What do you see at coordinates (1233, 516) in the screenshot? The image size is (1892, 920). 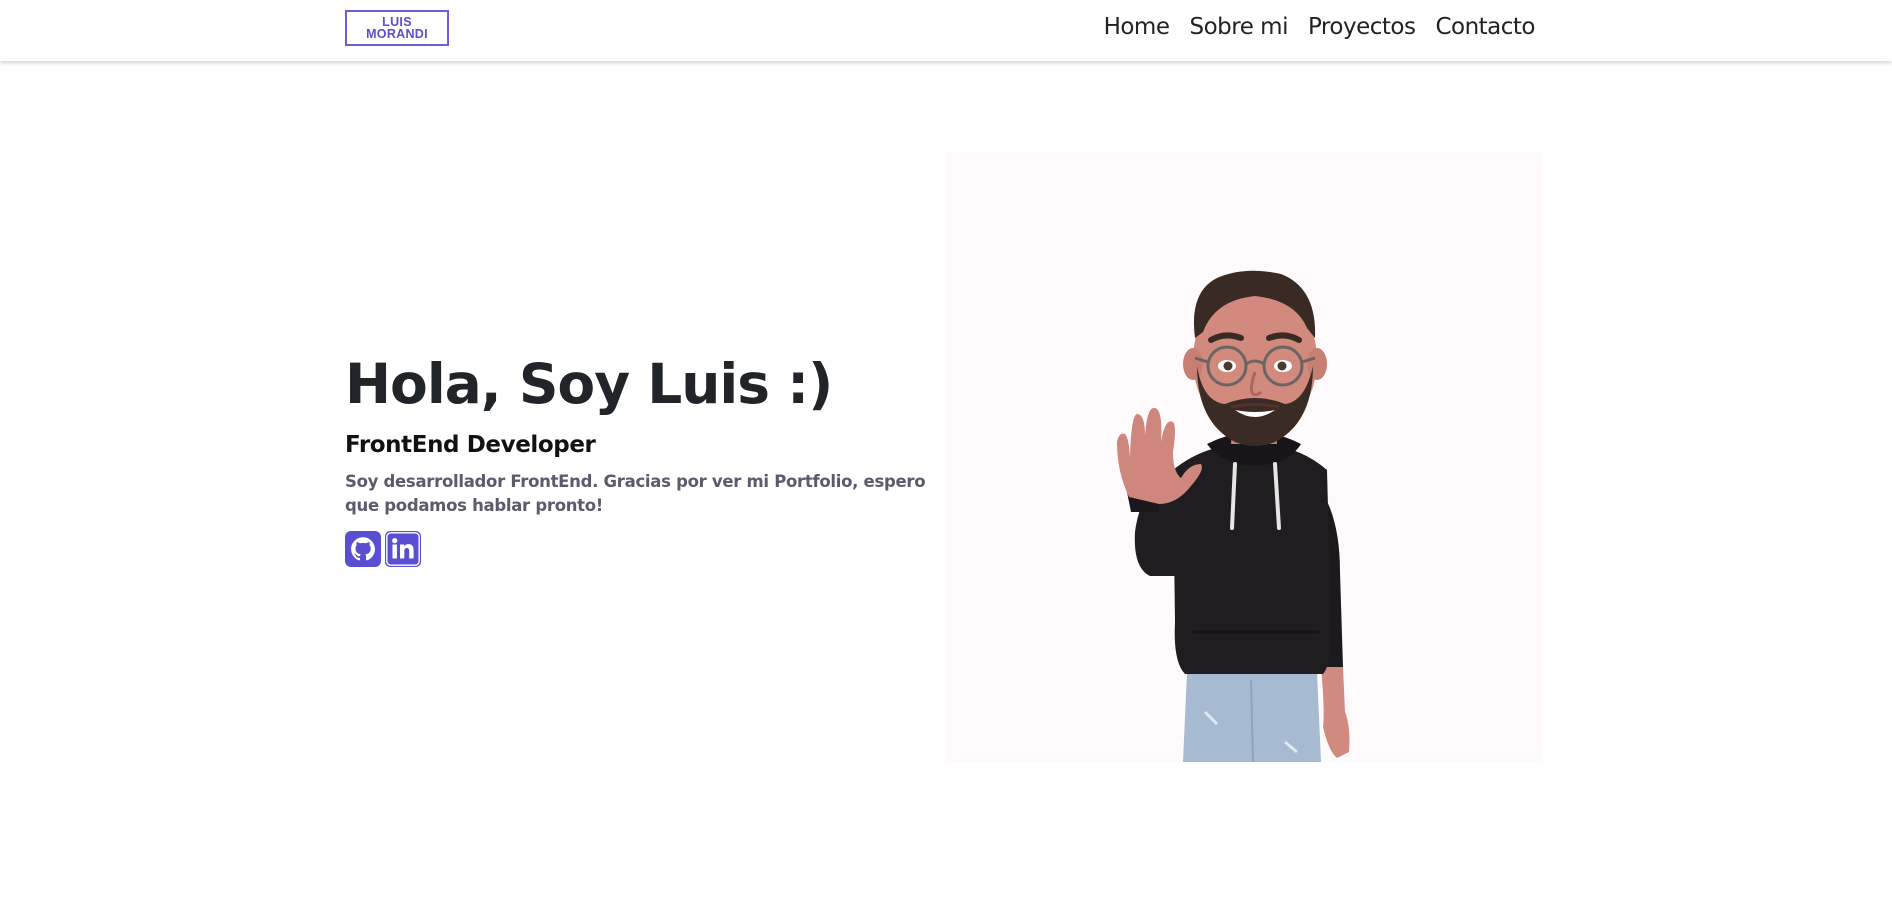 I see `avatar-illustration` at bounding box center [1233, 516].